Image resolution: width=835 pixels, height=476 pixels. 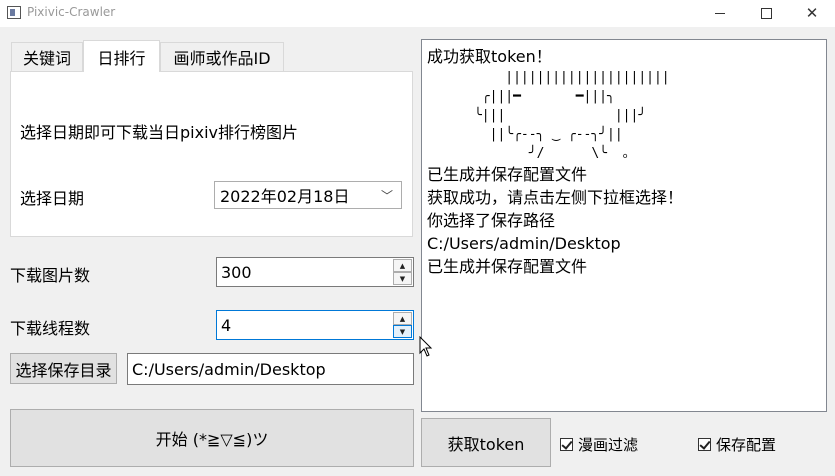 I want to click on mouse-cursor-icon, so click(x=426, y=346).